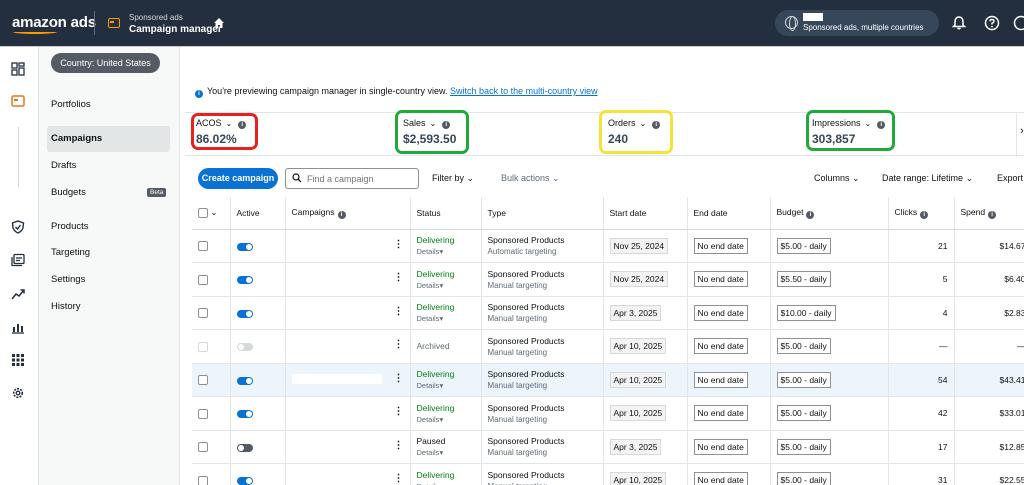 Image resolution: width=1024 pixels, height=485 pixels. I want to click on sidebar-item-drafts: Drafts, so click(63, 165).